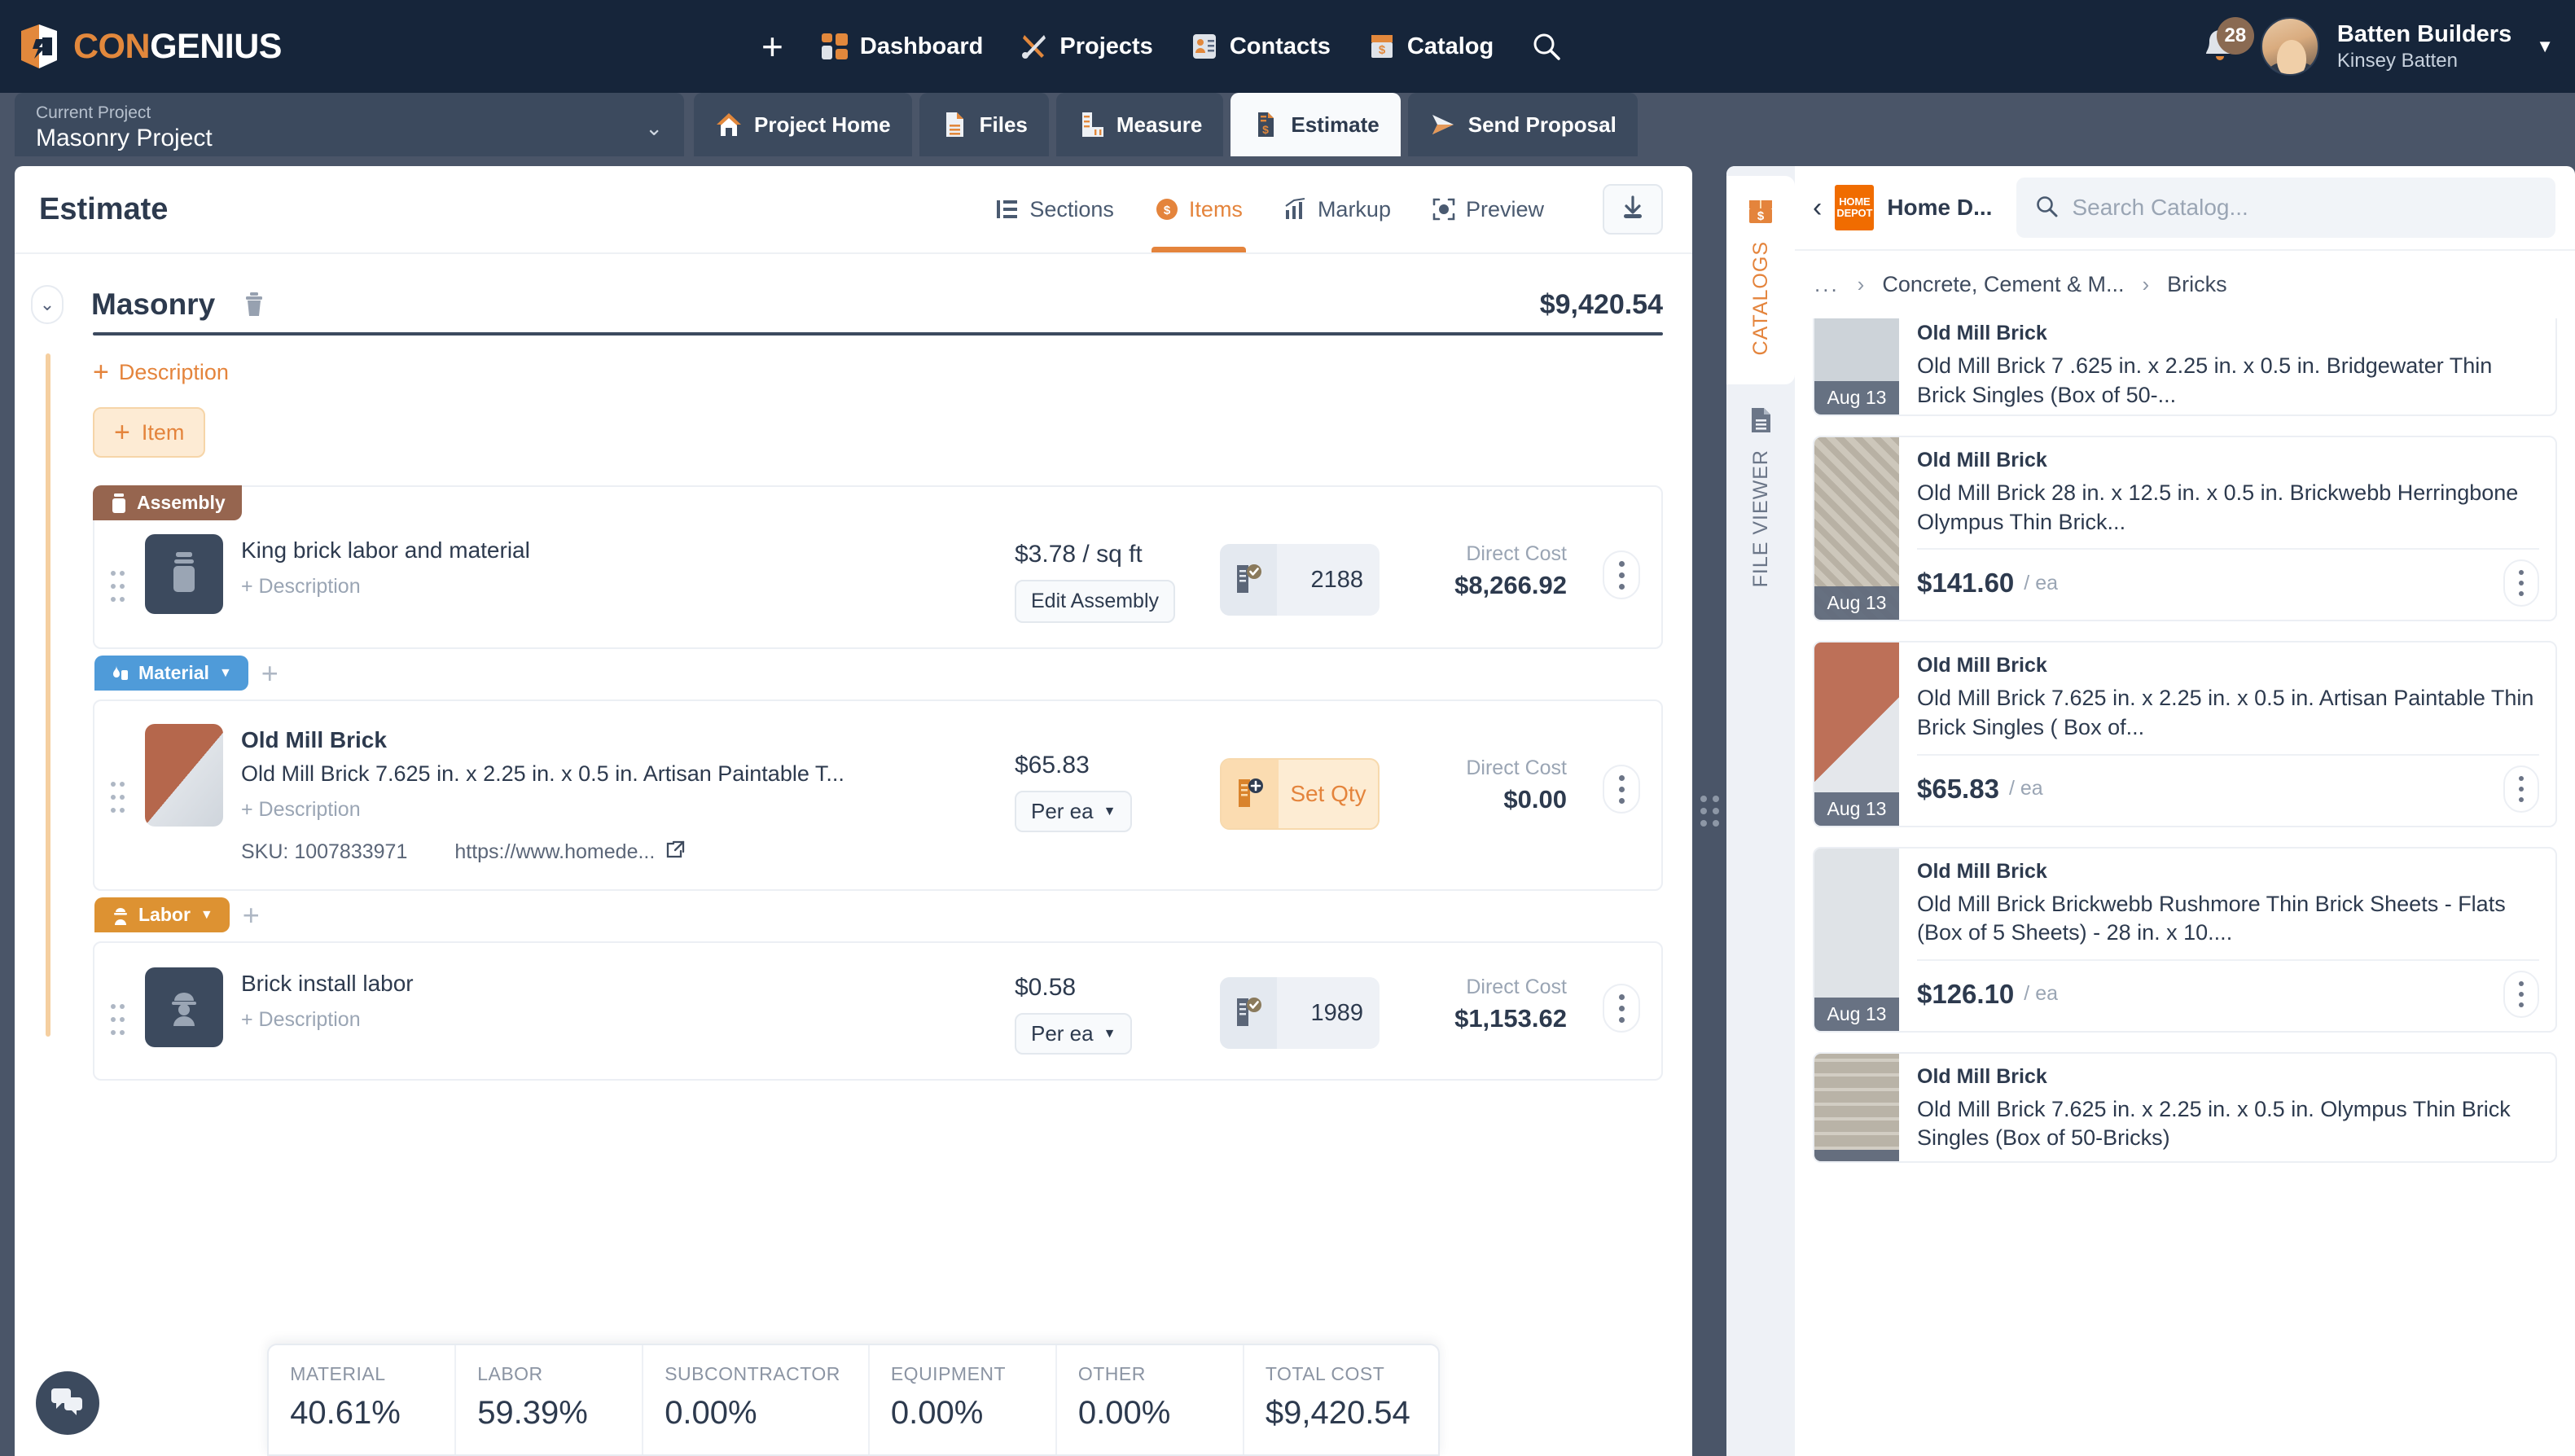 This screenshot has width=2575, height=1456. What do you see at coordinates (2424, 47) in the screenshot?
I see `user-info: Batten Builders Kinsey Batten` at bounding box center [2424, 47].